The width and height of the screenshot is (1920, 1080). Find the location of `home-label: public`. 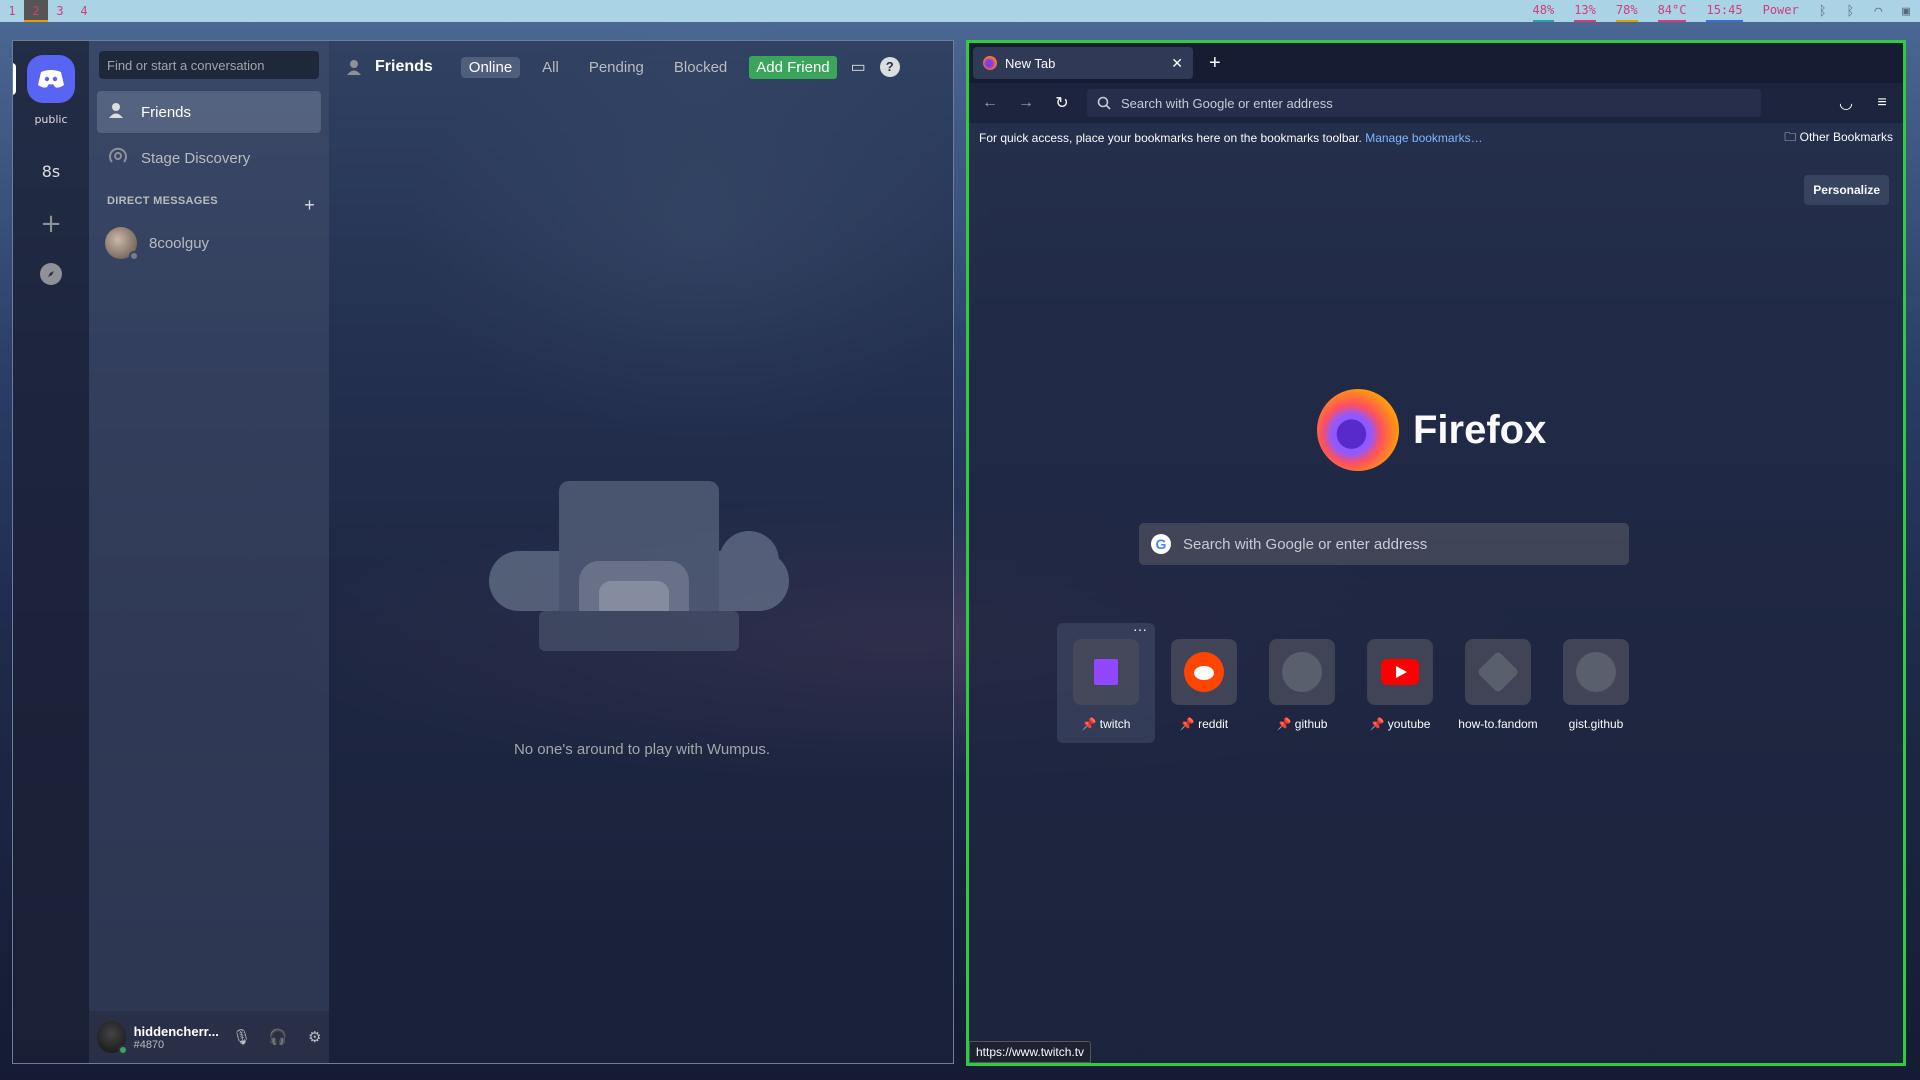

home-label: public is located at coordinates (51, 119).